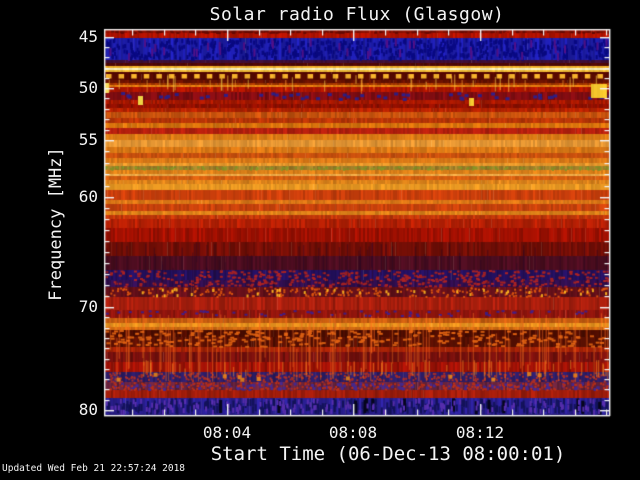 This screenshot has width=640, height=480. What do you see at coordinates (388, 454) in the screenshot?
I see `x-axis-label: Start Time (06-Dec-13 08:00:01)` at bounding box center [388, 454].